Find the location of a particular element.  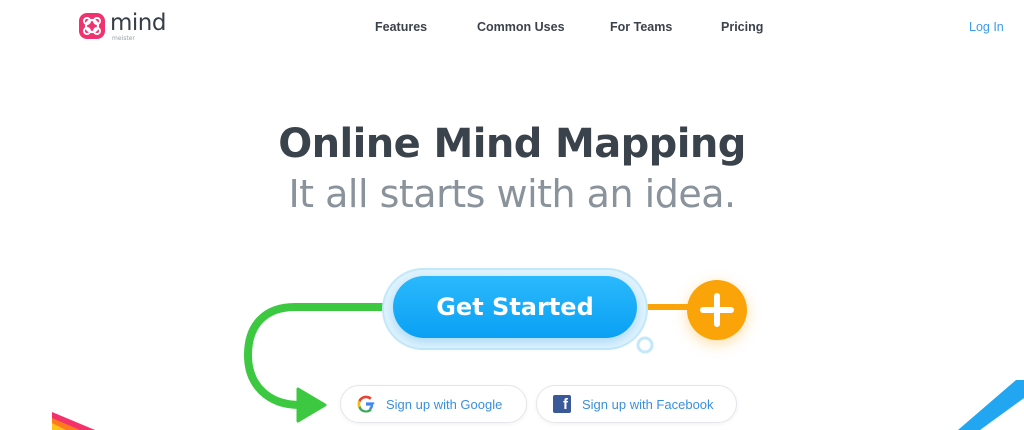

blue-stripe-decoration is located at coordinates (991, 405).